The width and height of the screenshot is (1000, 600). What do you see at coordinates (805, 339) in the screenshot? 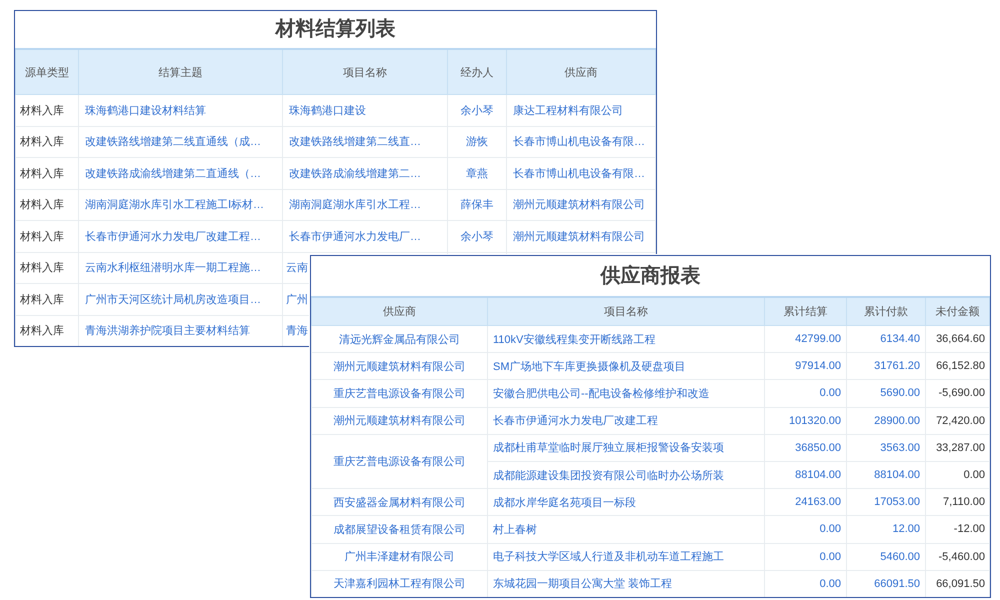
I see `link-cell: 42799.00` at bounding box center [805, 339].